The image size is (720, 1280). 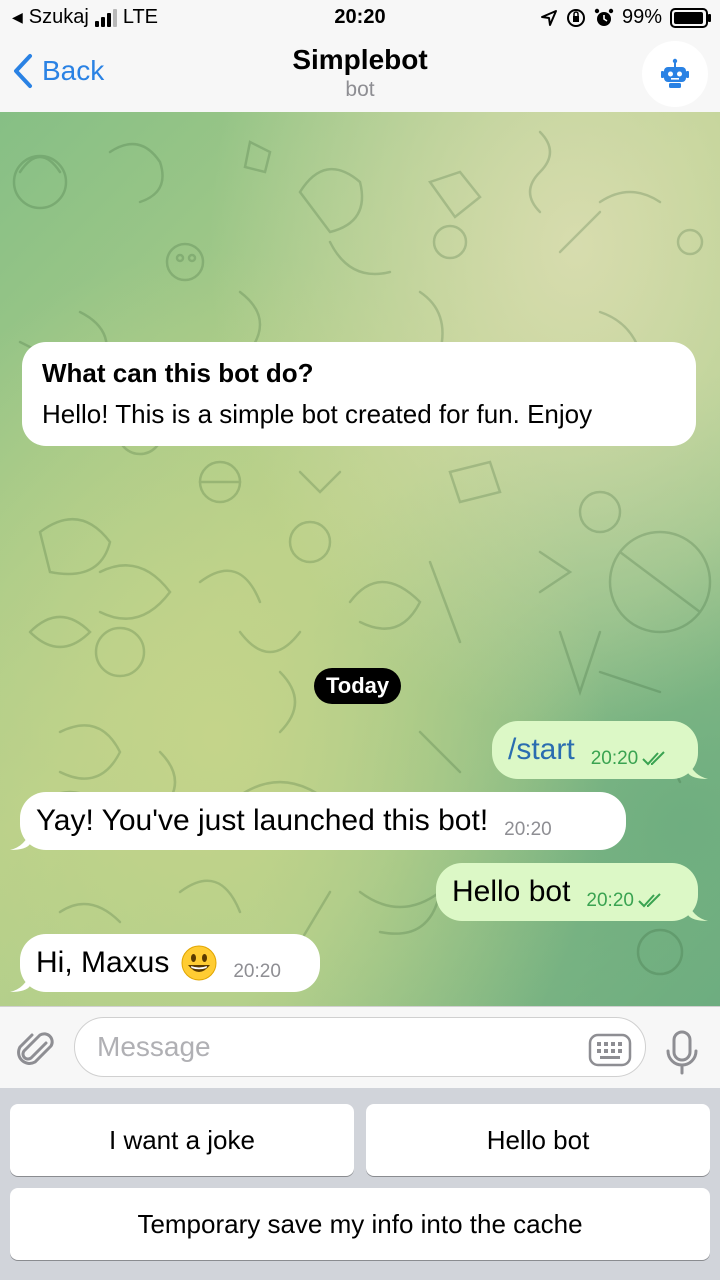 I want to click on message-bubble-outgoing: Hello bot 20:20, so click(x=572, y=892).